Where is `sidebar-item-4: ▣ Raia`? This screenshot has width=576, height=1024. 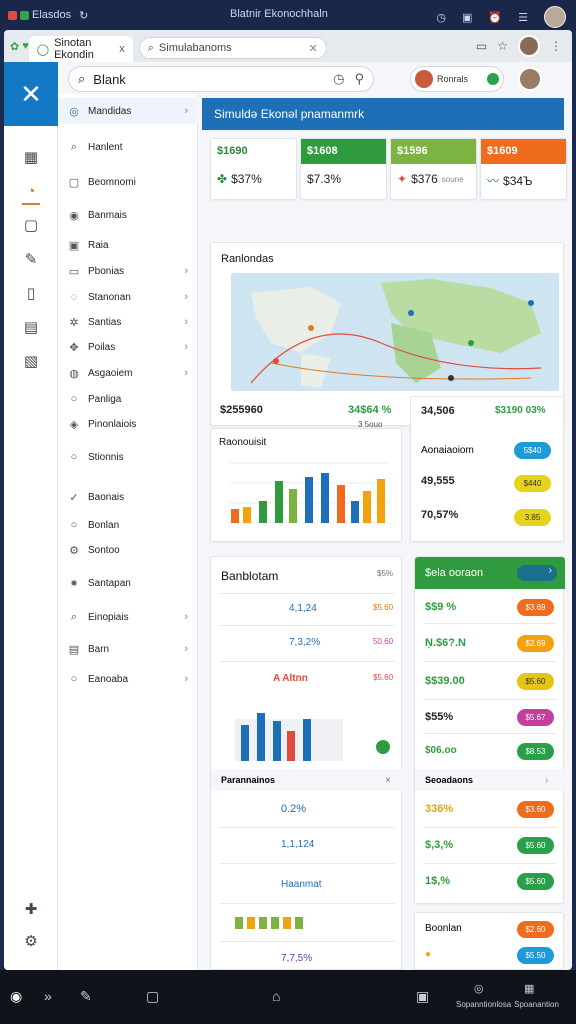
sidebar-item-4: ▣ Raia is located at coordinates (128, 245).